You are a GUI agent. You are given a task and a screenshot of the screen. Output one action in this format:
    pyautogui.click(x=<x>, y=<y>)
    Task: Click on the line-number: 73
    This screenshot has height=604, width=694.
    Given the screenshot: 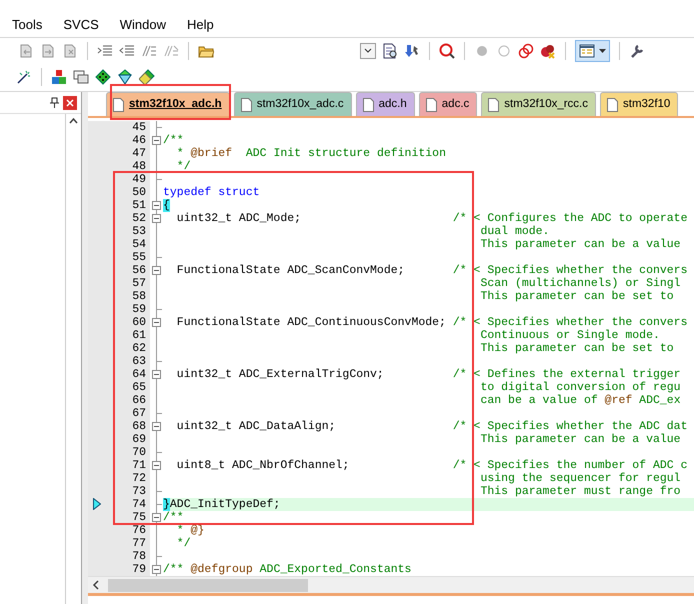 What is the action you would take?
    pyautogui.click(x=139, y=491)
    